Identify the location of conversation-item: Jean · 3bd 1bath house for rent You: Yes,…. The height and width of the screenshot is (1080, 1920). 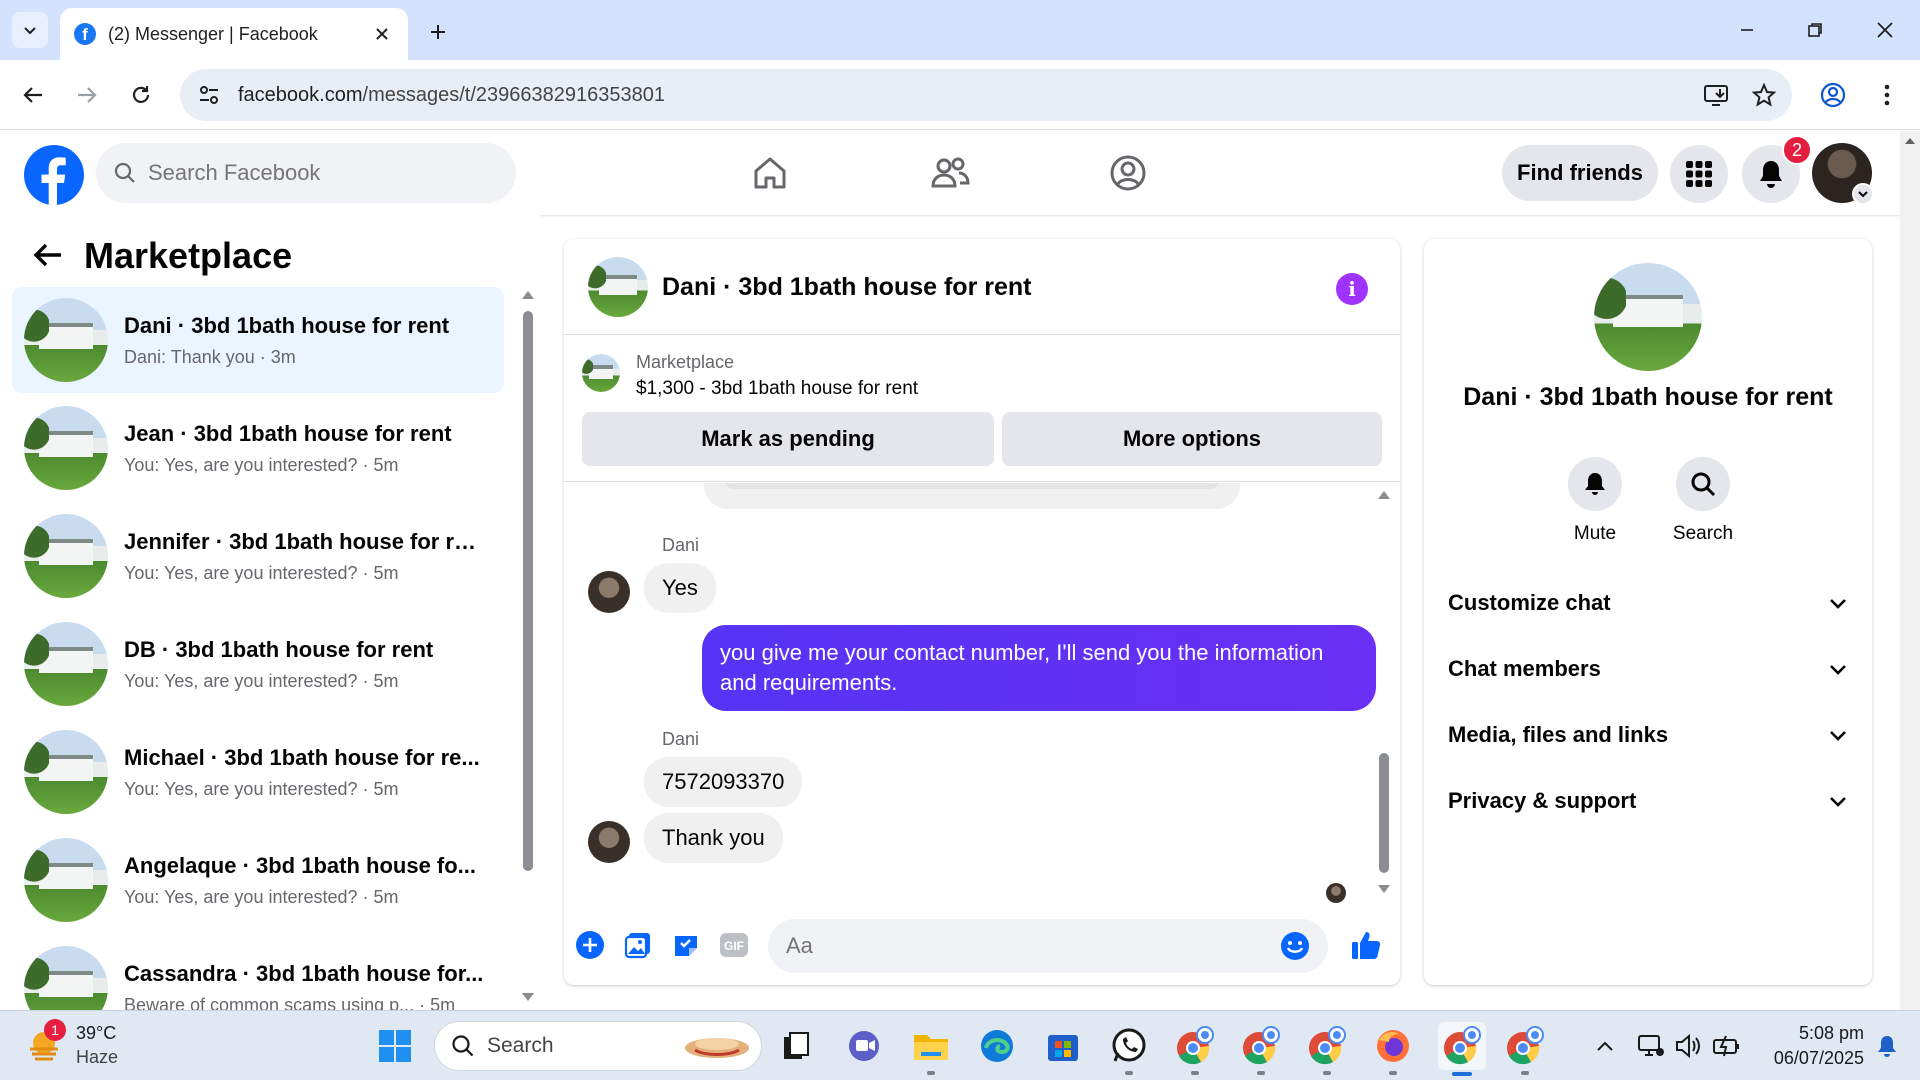
(258, 448).